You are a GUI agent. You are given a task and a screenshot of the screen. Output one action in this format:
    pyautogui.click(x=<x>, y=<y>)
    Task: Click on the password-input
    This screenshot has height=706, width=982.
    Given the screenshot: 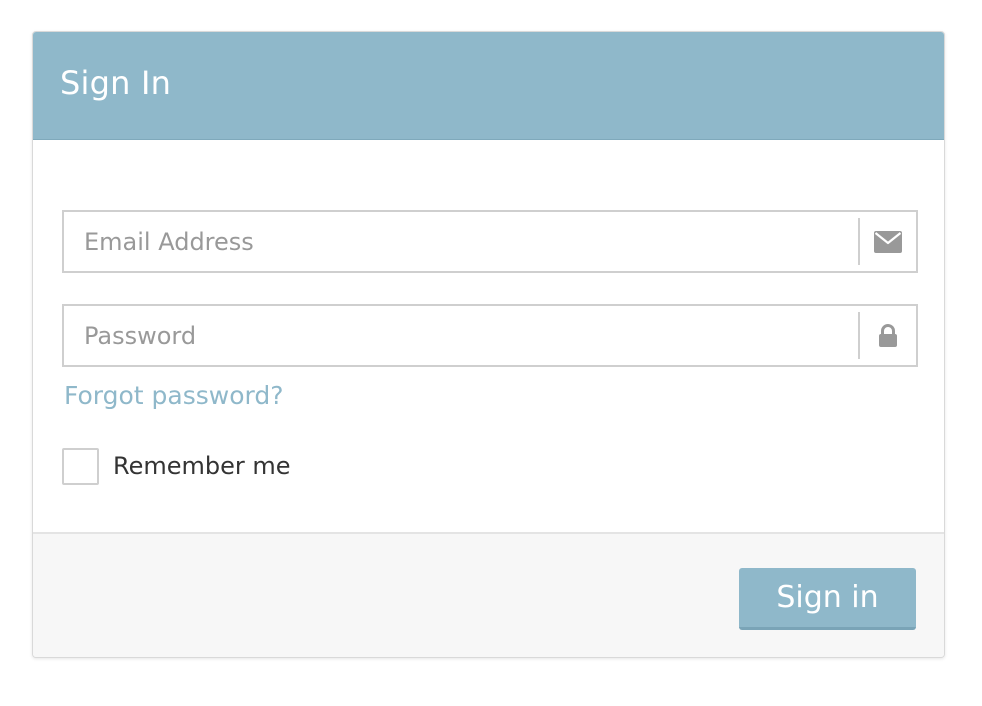 What is the action you would take?
    pyautogui.click(x=461, y=335)
    